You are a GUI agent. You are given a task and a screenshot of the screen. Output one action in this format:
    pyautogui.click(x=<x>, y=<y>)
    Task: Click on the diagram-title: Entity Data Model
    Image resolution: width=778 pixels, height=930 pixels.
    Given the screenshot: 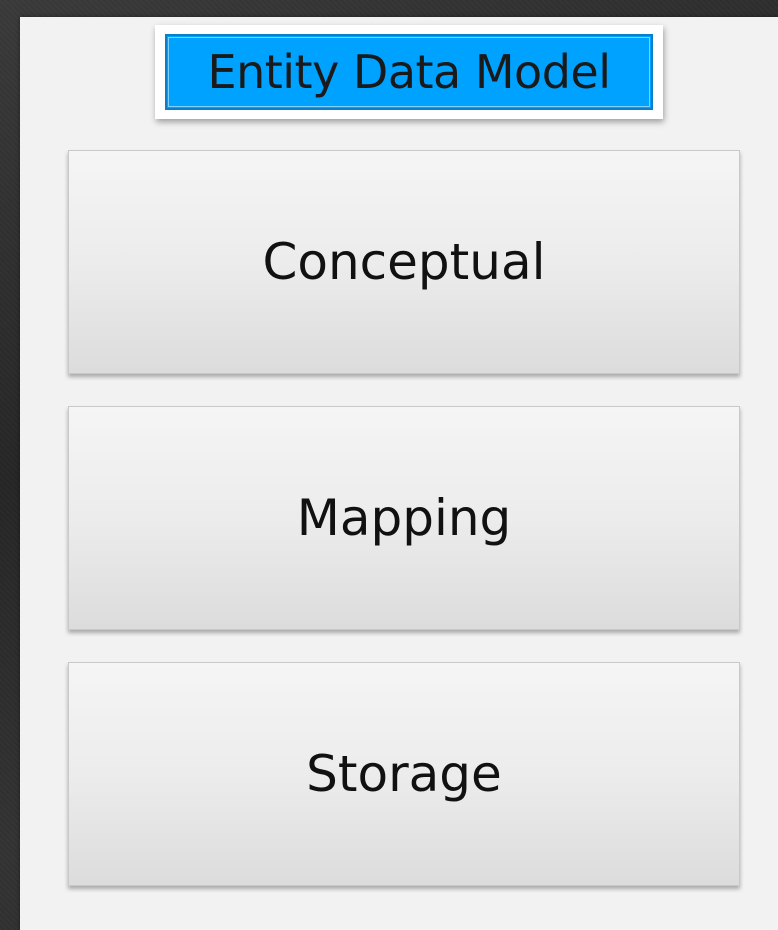 What is the action you would take?
    pyautogui.click(x=409, y=72)
    